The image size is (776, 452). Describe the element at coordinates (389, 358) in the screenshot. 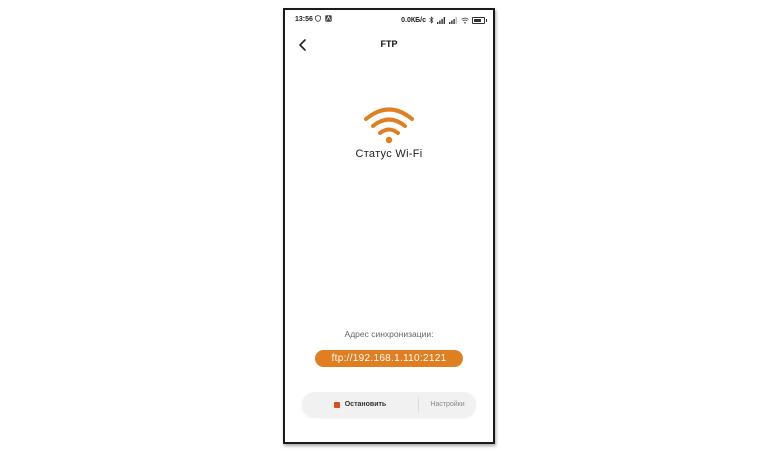

I see `sync-address-badge: ftp://192.168.1.110:2121` at that location.